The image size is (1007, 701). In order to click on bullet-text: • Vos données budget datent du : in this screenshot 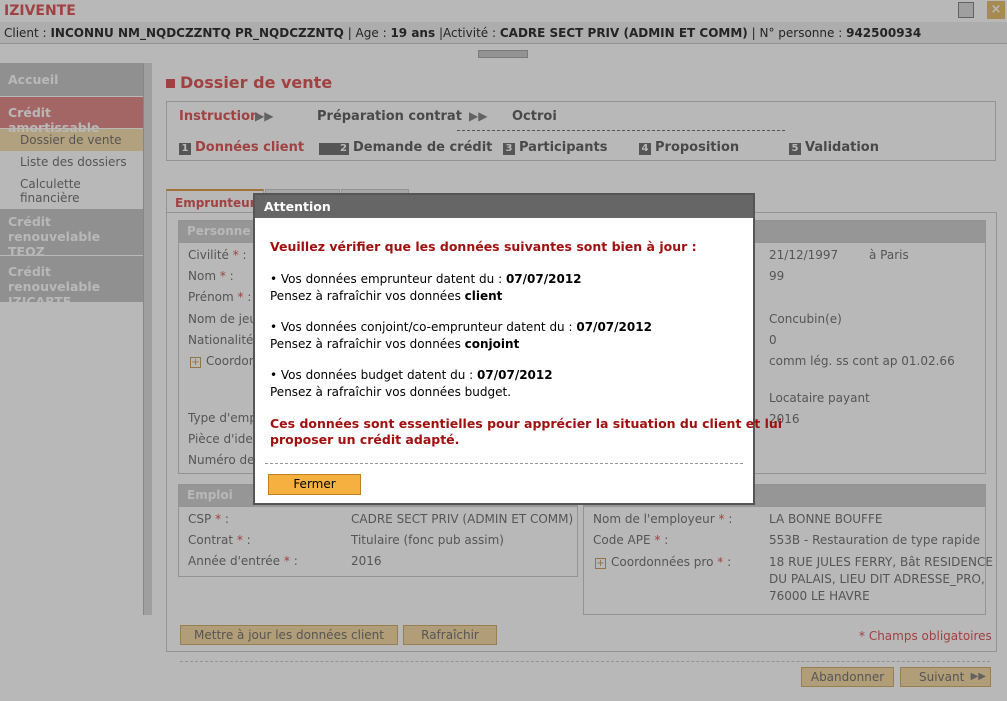, I will do `click(372, 375)`.